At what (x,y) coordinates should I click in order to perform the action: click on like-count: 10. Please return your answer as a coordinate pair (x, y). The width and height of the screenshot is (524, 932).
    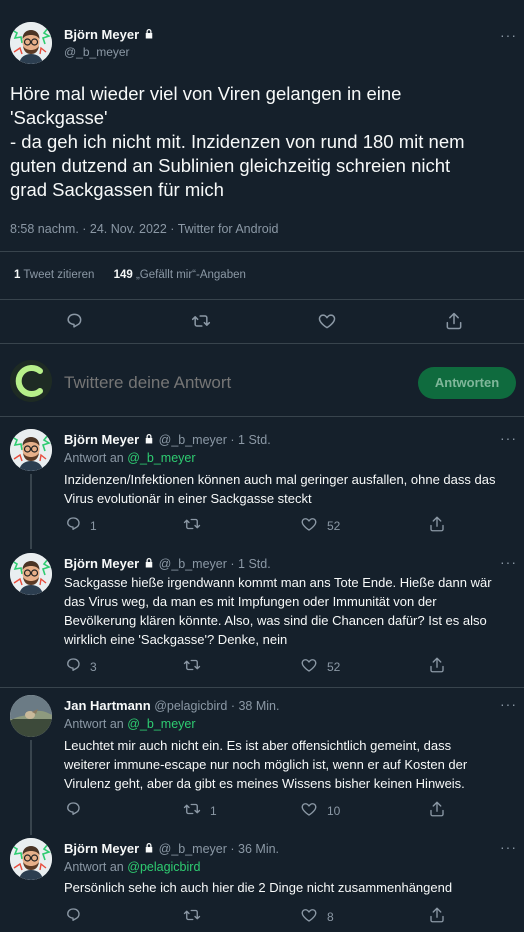
    Looking at the image, I should click on (334, 811).